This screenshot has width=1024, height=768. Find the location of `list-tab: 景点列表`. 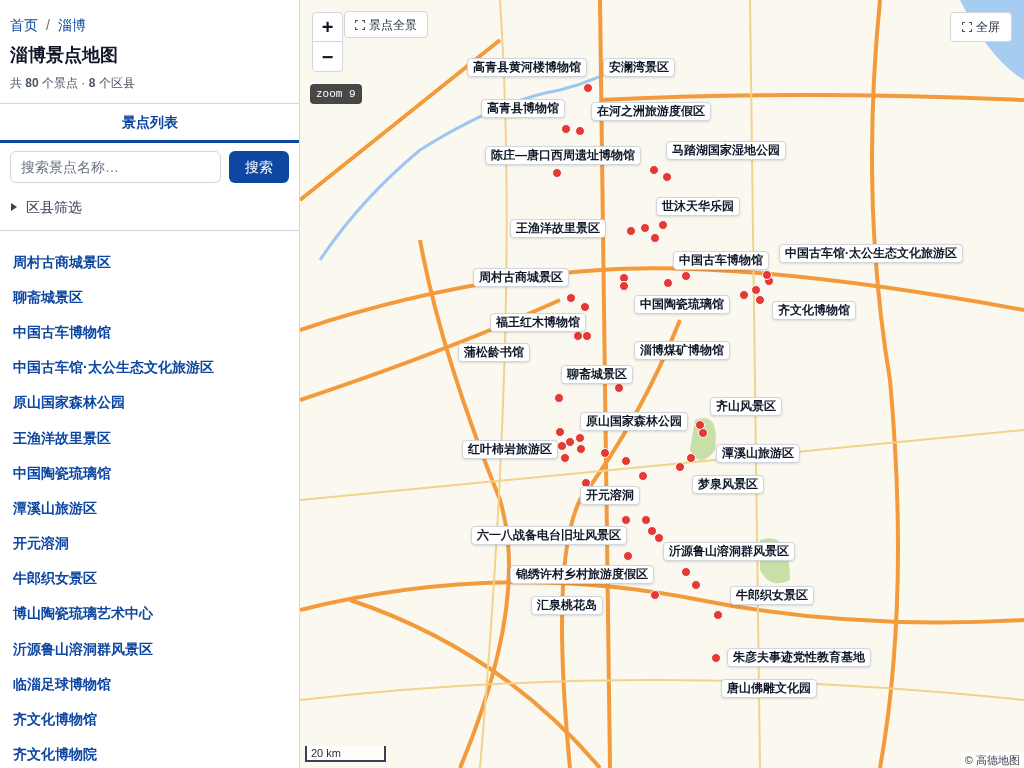

list-tab: 景点列表 is located at coordinates (149, 123).